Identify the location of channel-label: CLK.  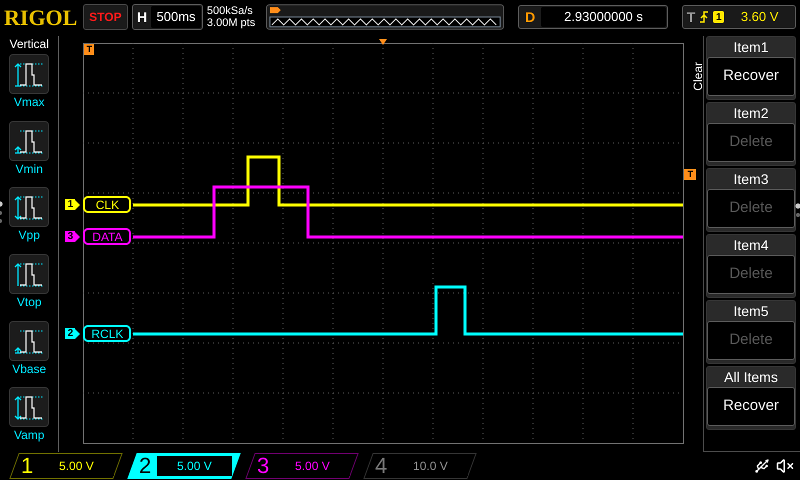
(107, 204).